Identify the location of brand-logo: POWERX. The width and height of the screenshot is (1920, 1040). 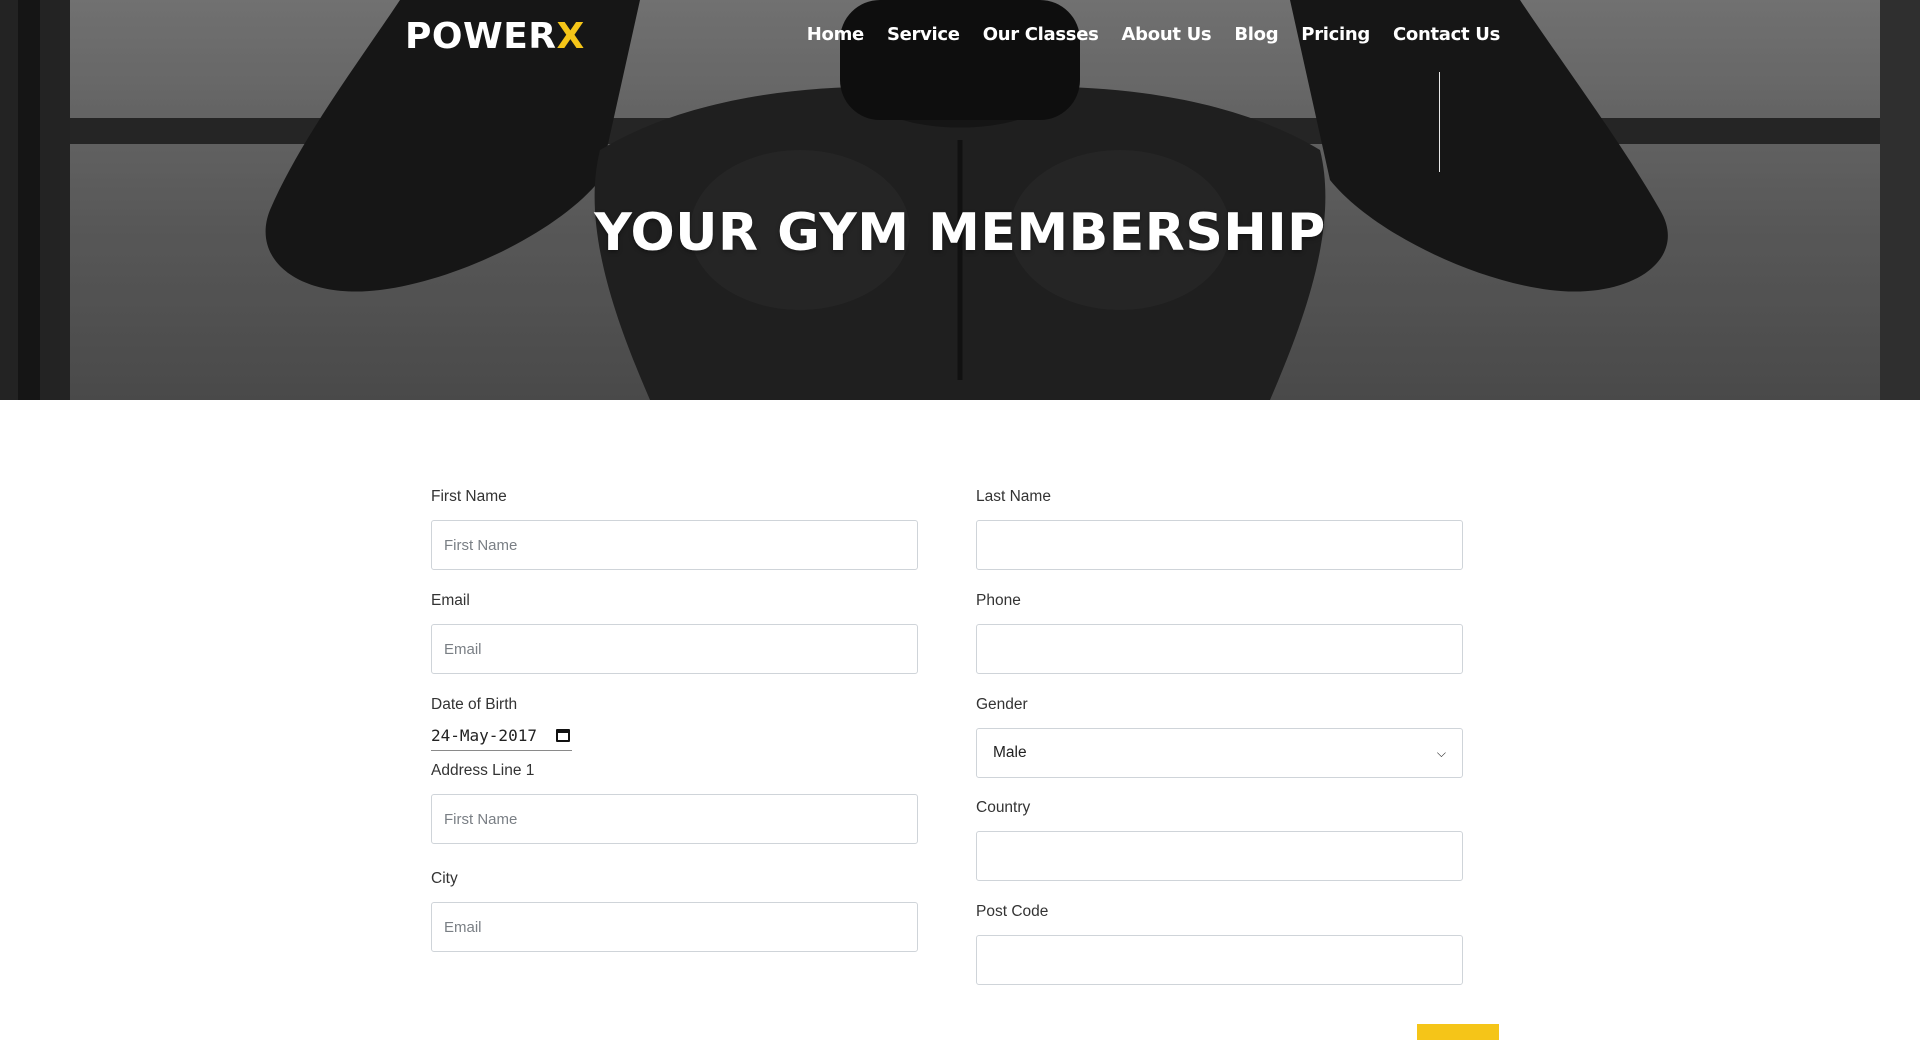
(495, 36).